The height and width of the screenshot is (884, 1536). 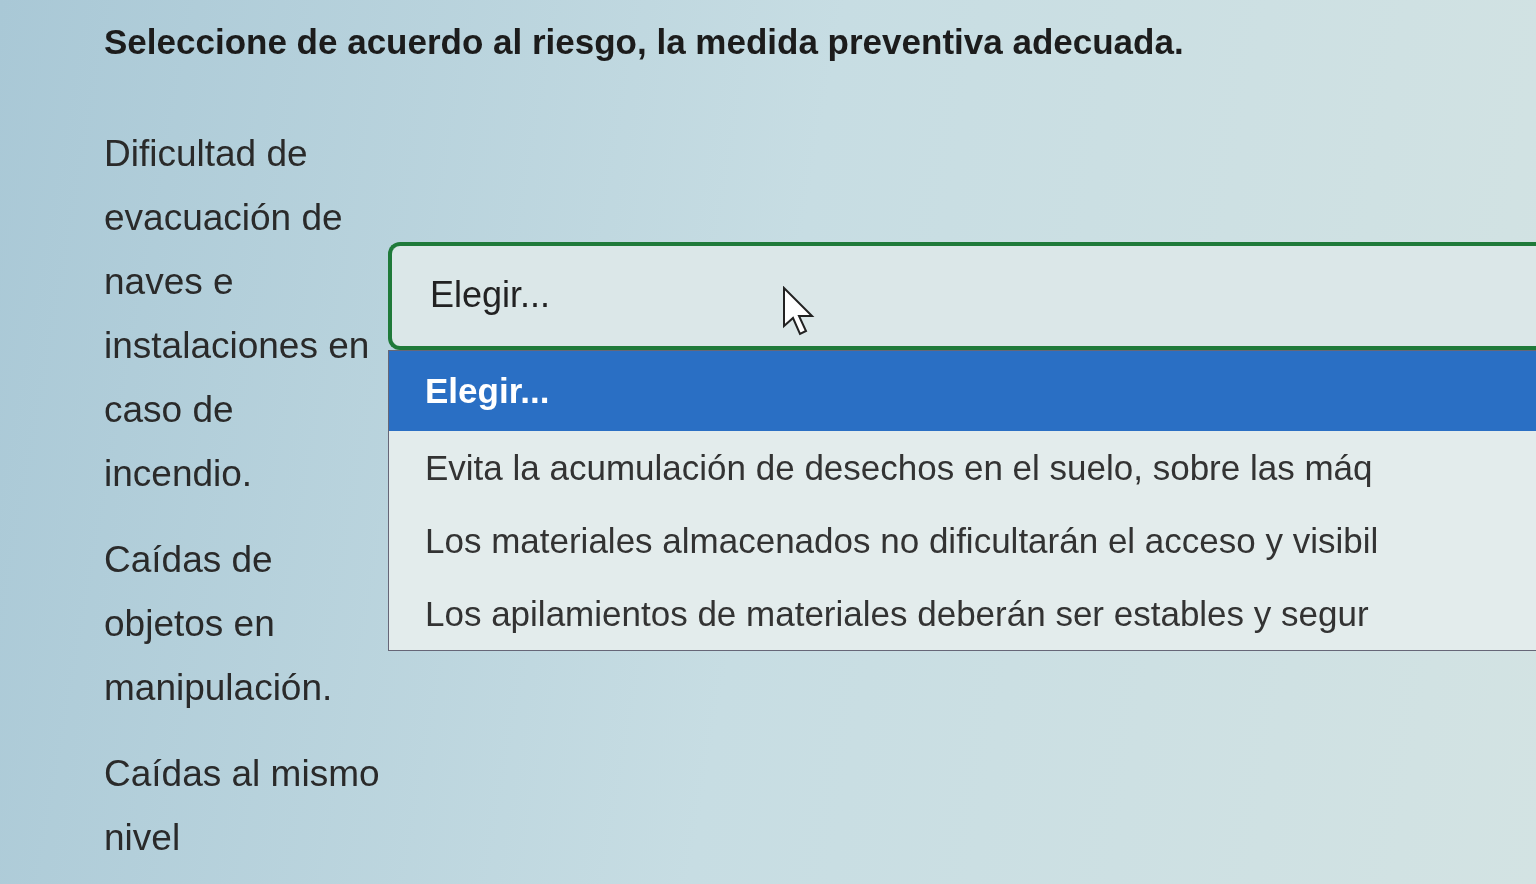 What do you see at coordinates (962, 540) in the screenshot?
I see `dropdown-option: Los materiales almacenados no dificultarán el acceso y visibil` at bounding box center [962, 540].